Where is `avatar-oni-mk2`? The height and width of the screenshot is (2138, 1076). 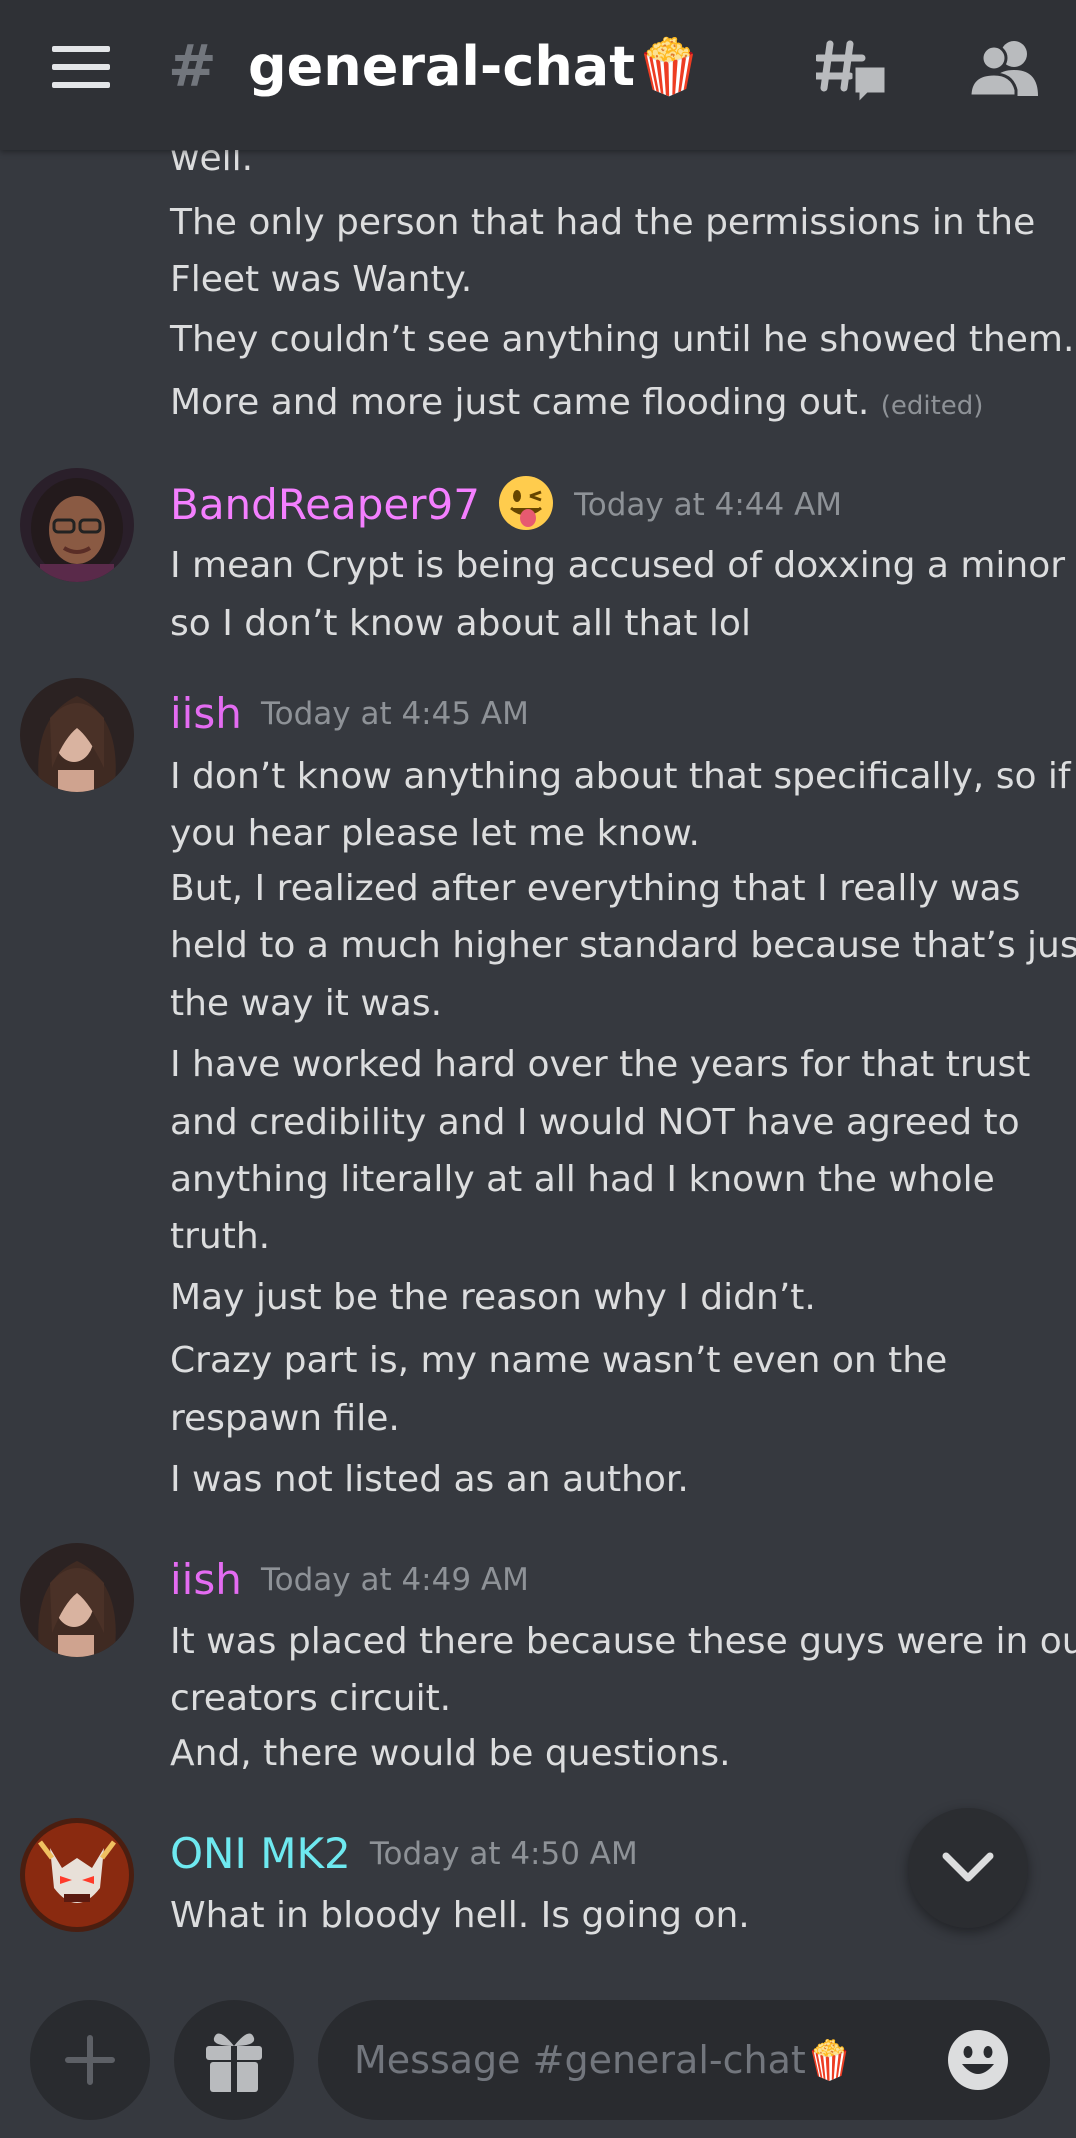 avatar-oni-mk2 is located at coordinates (77, 1875).